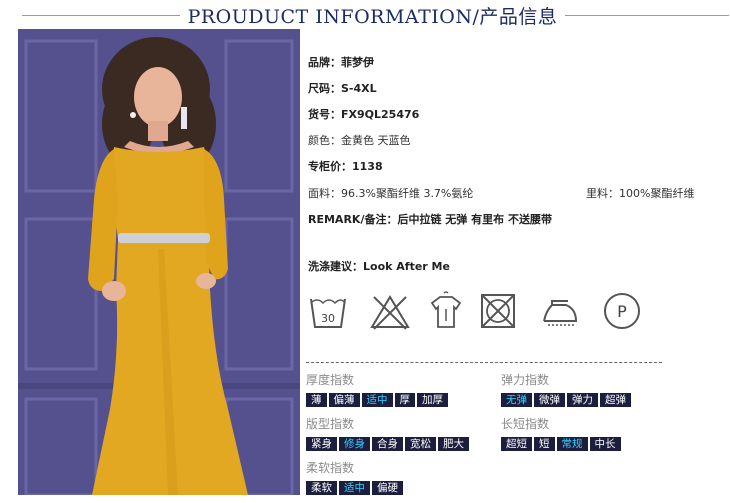  I want to click on header-rule-right, so click(647, 15).